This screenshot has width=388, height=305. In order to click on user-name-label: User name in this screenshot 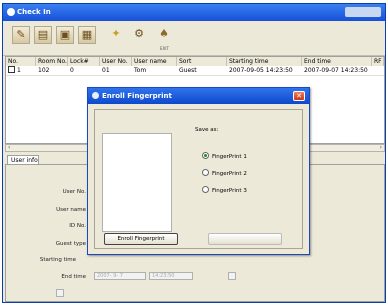, I will do `click(71, 210)`.